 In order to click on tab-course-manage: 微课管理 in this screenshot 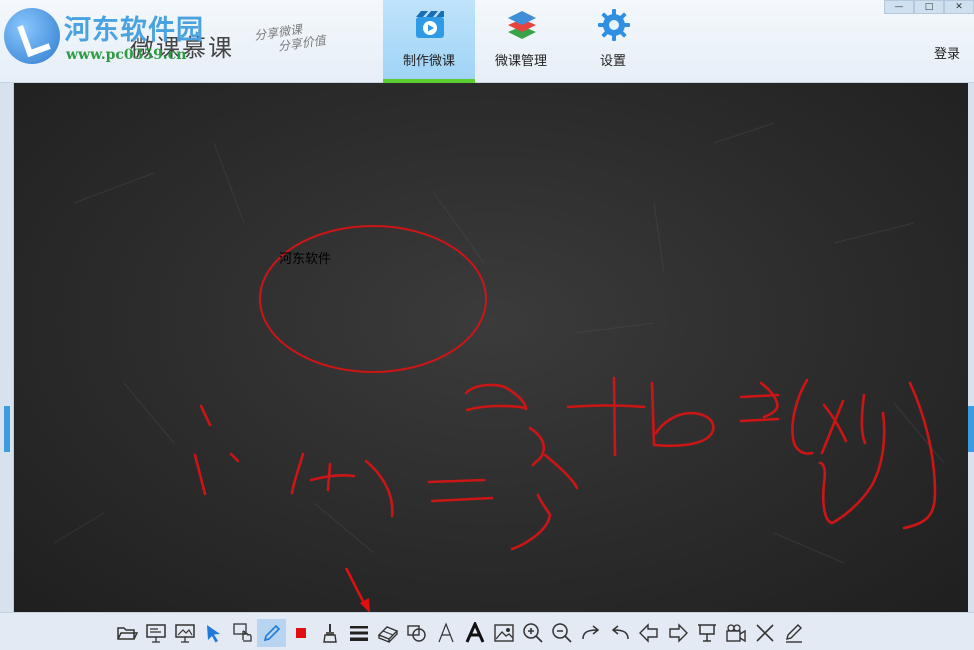, I will do `click(521, 41)`.